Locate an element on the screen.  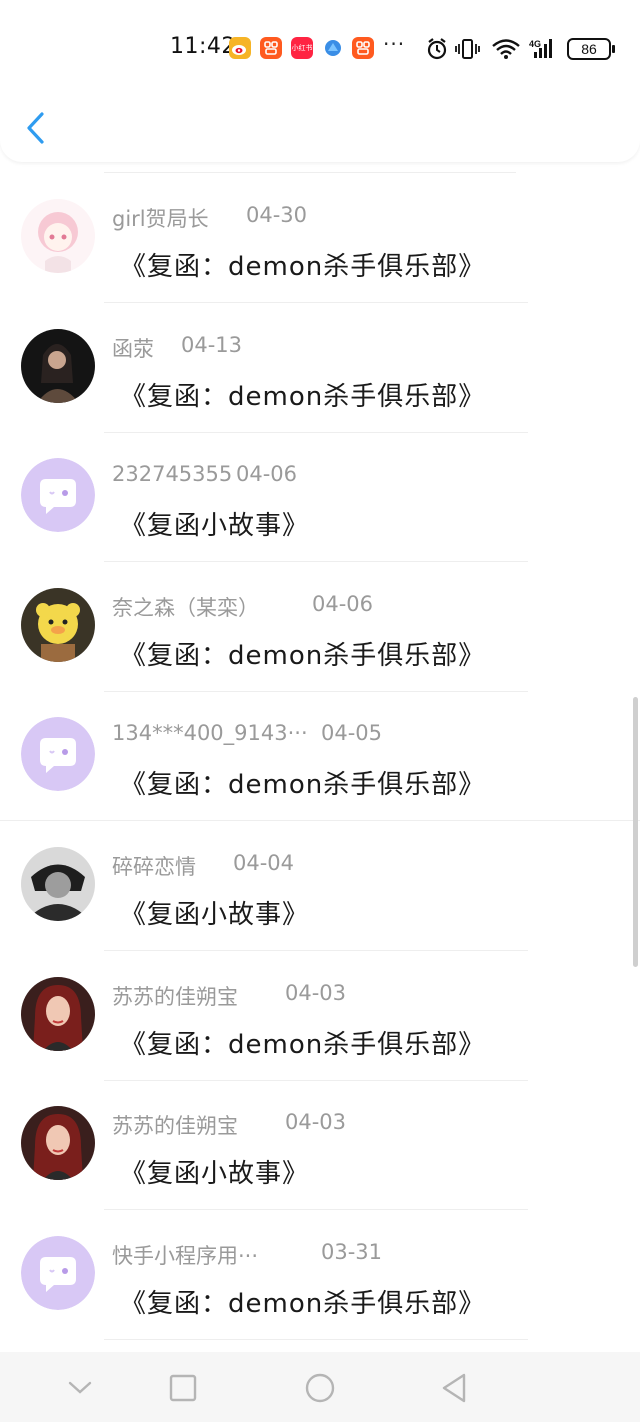
message-date: 04-05 is located at coordinates (352, 733).